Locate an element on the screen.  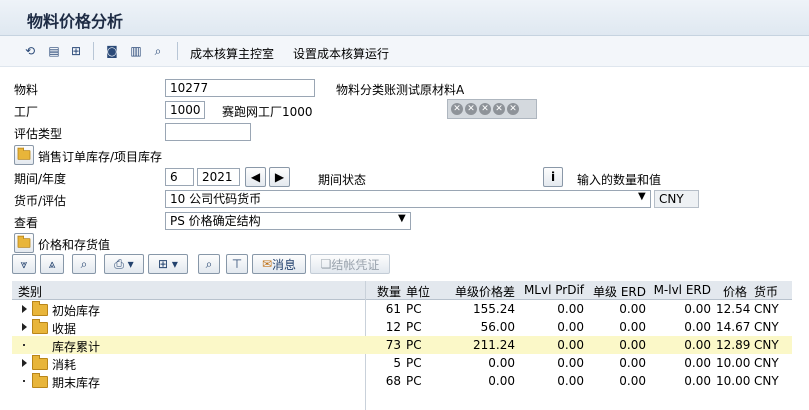
row-price: 12.54 is located at coordinates (733, 309).